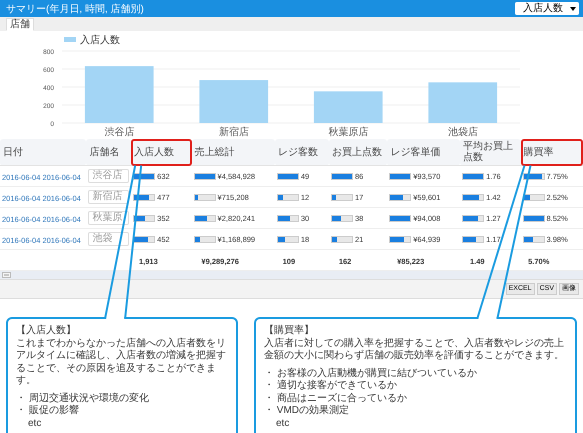  What do you see at coordinates (119, 132) in the screenshot?
I see `axis-category-label: 渋谷店` at bounding box center [119, 132].